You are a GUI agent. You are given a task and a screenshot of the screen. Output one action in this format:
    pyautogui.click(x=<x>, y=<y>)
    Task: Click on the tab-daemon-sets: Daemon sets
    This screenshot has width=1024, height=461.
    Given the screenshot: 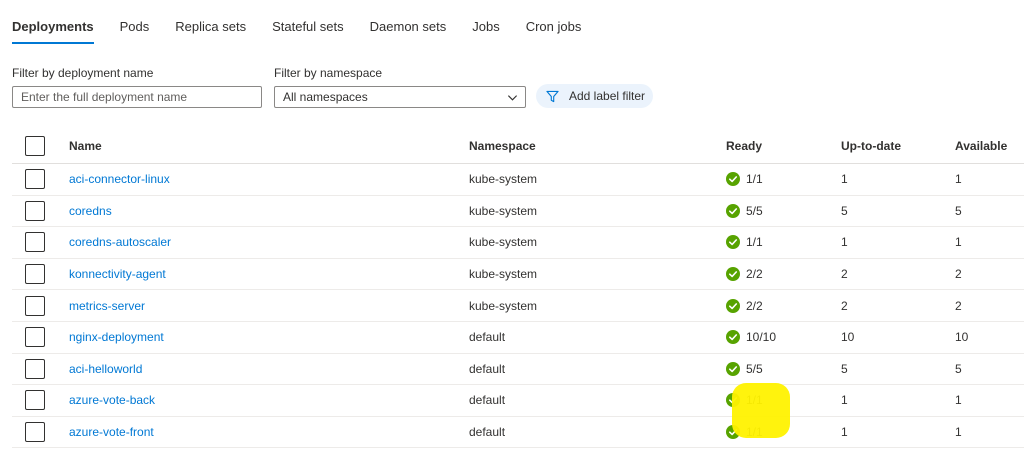 What is the action you would take?
    pyautogui.click(x=408, y=29)
    